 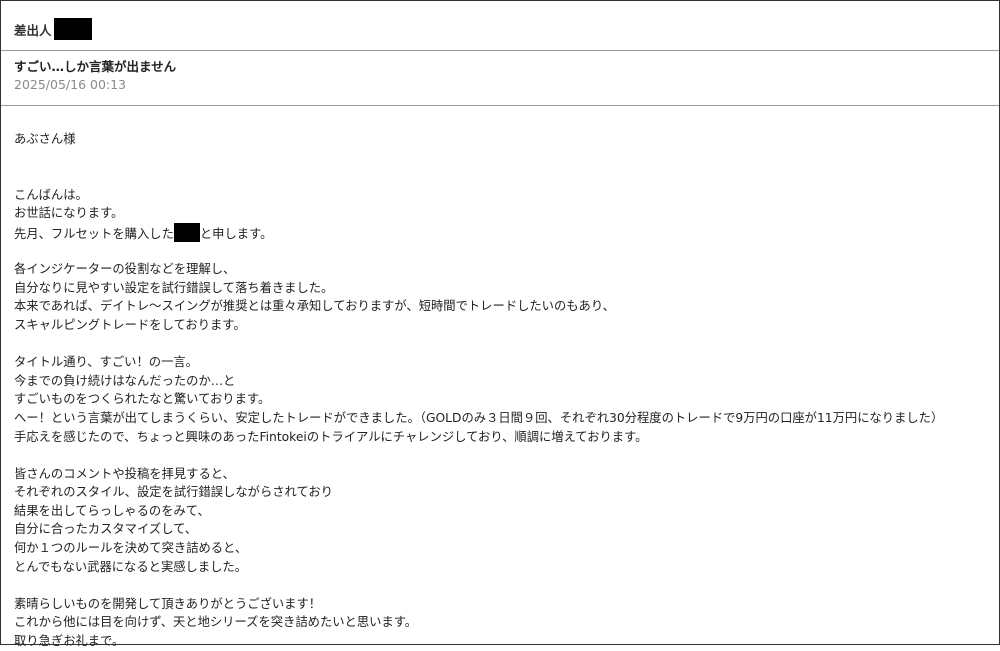 What do you see at coordinates (33, 30) in the screenshot?
I see `sender-label: 差出人` at bounding box center [33, 30].